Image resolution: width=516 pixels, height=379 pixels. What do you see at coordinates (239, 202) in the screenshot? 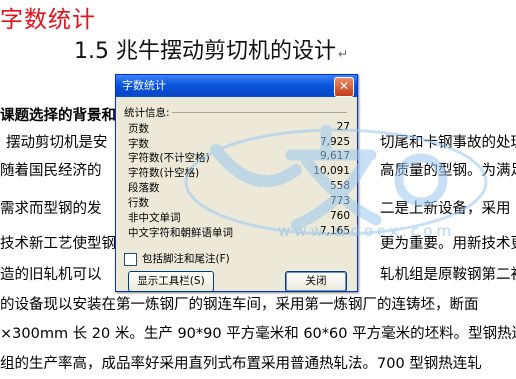
I see `stat-row-lines: 行数 773` at bounding box center [239, 202].